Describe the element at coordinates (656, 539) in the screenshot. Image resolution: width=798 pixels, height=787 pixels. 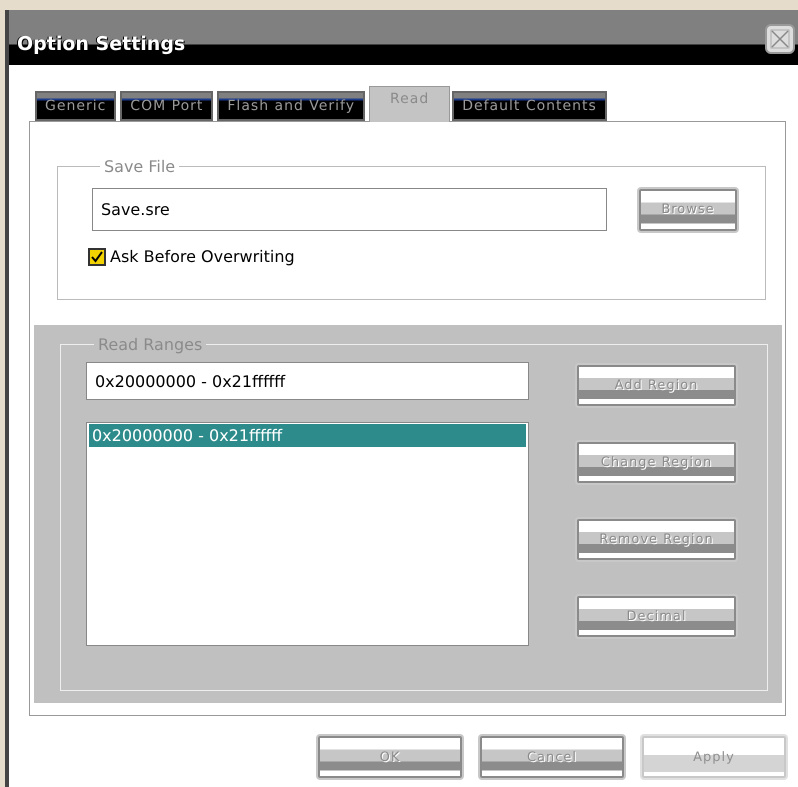
I see `region-button: Remove Region` at that location.